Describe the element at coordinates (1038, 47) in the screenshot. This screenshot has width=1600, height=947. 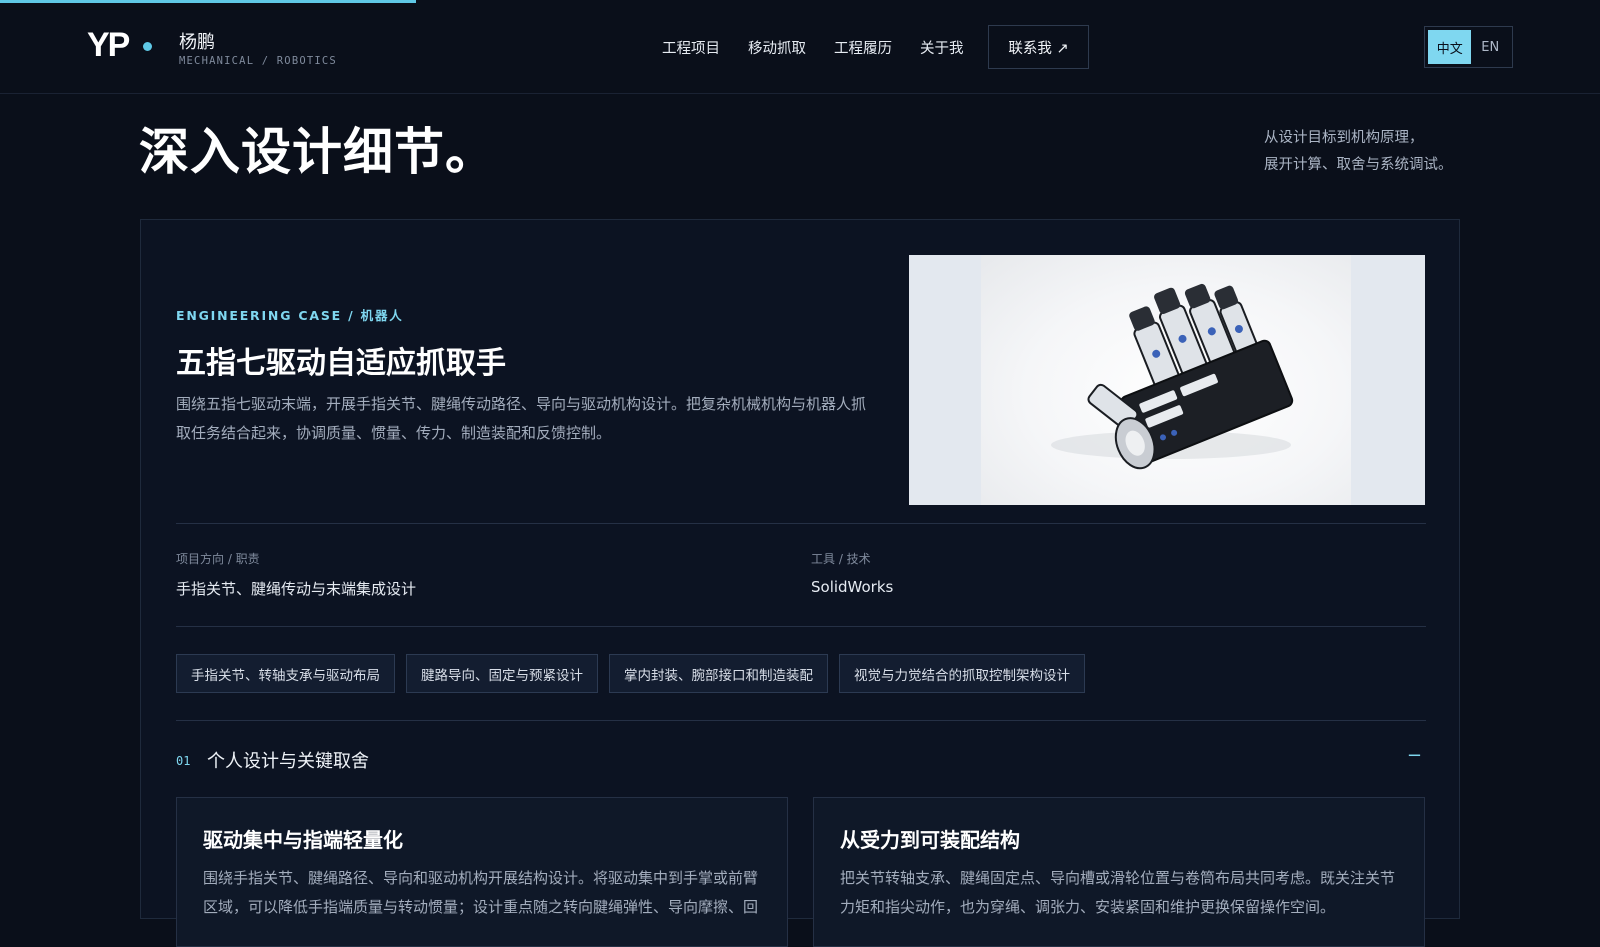
I see `contact-button: 联系我 ↗` at that location.